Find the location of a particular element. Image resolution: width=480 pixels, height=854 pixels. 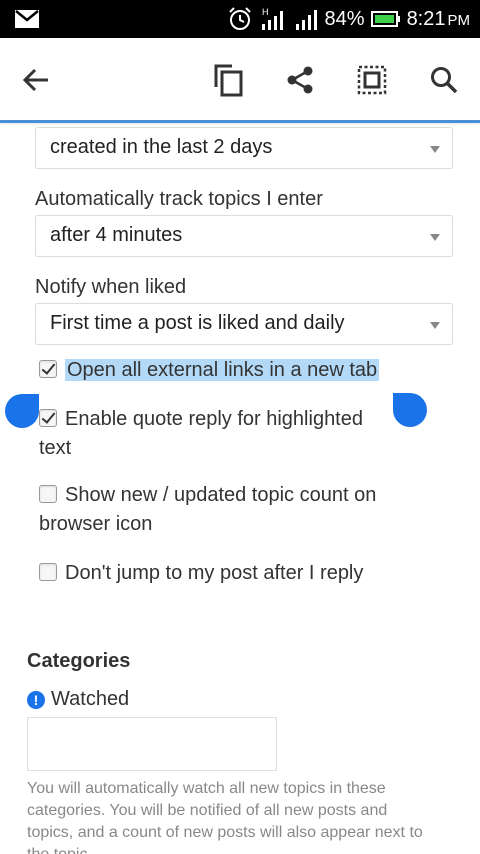

select-all-button is located at coordinates (372, 80).